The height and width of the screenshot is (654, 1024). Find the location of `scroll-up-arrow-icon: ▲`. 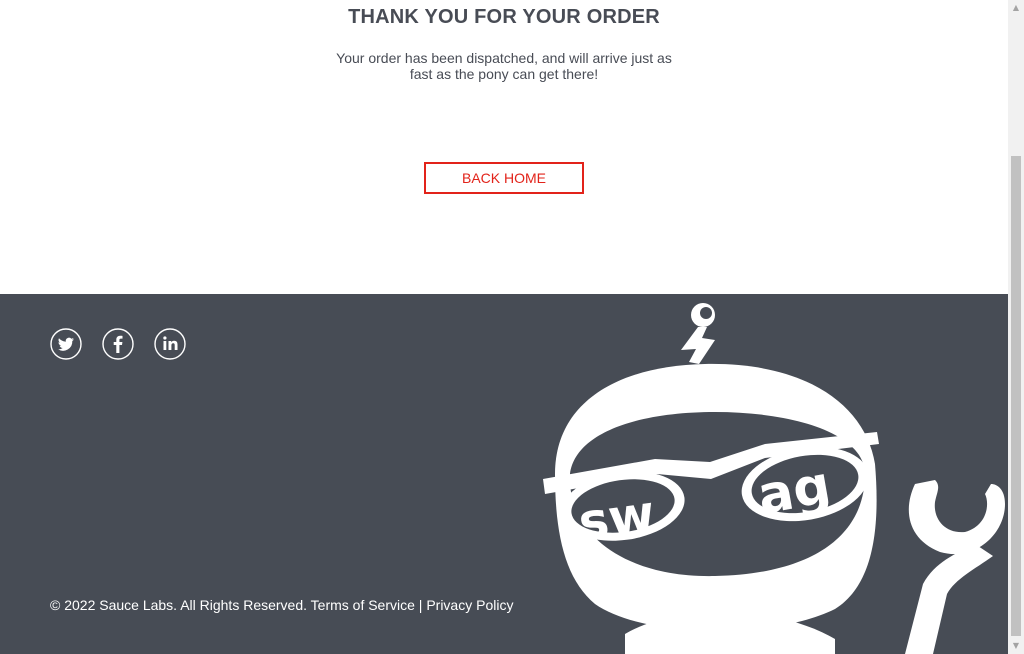

scroll-up-arrow-icon: ▲ is located at coordinates (1016, 8).